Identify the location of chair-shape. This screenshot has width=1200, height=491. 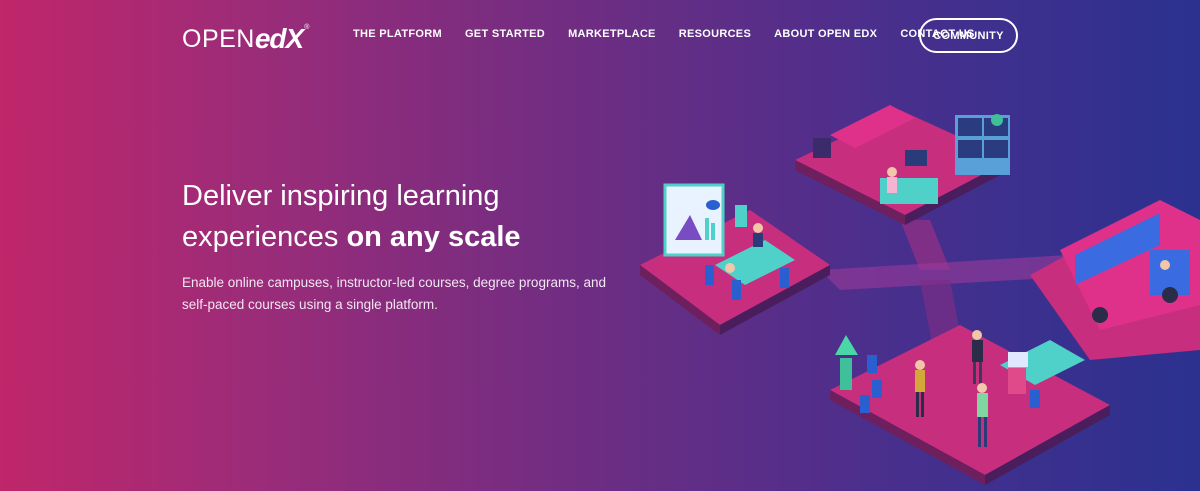
(709, 275).